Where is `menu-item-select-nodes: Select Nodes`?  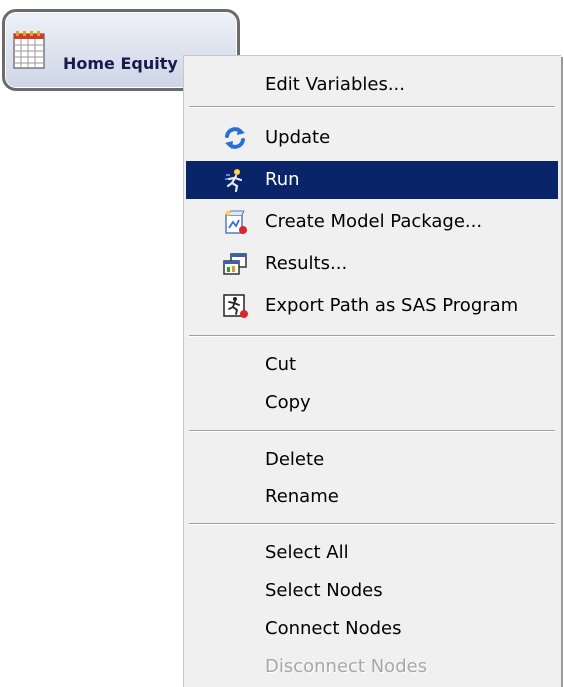 menu-item-select-nodes: Select Nodes is located at coordinates (372, 591).